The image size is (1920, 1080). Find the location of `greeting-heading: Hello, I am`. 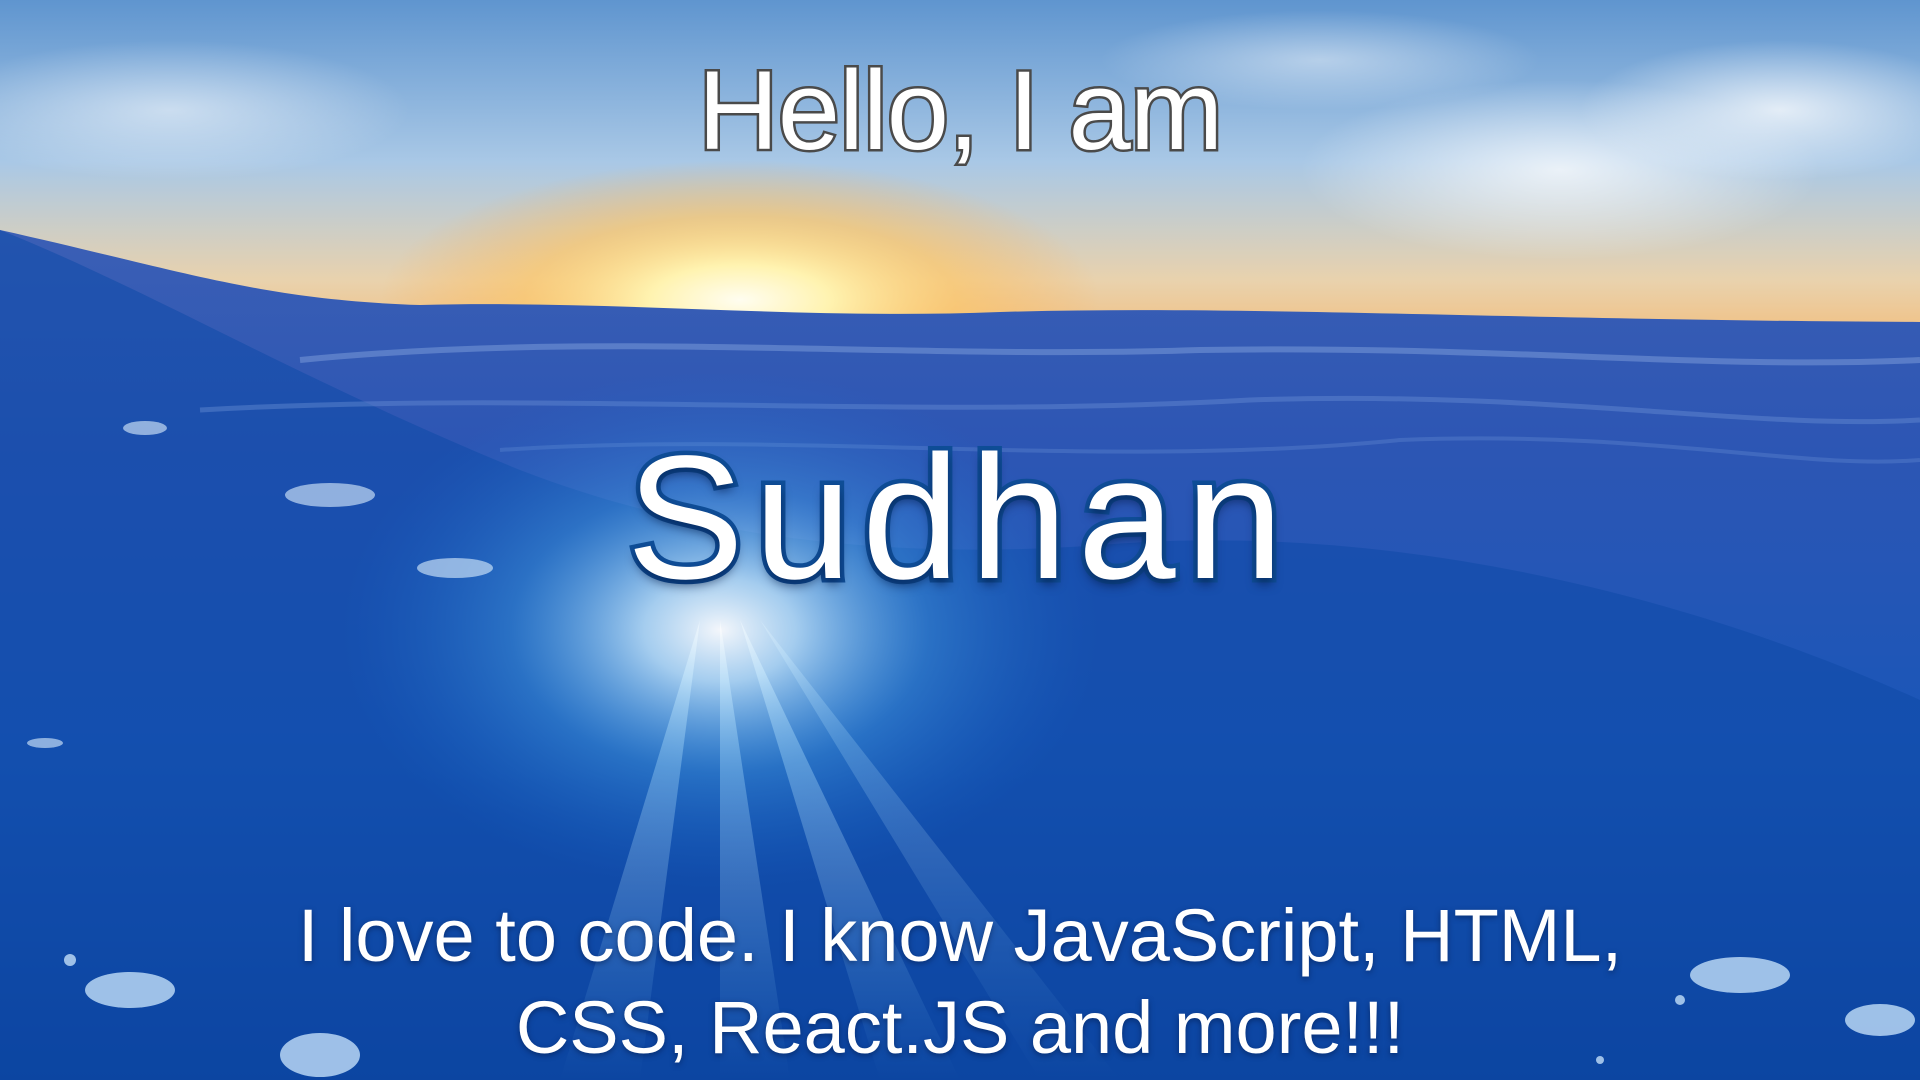

greeting-heading: Hello, I am is located at coordinates (960, 110).